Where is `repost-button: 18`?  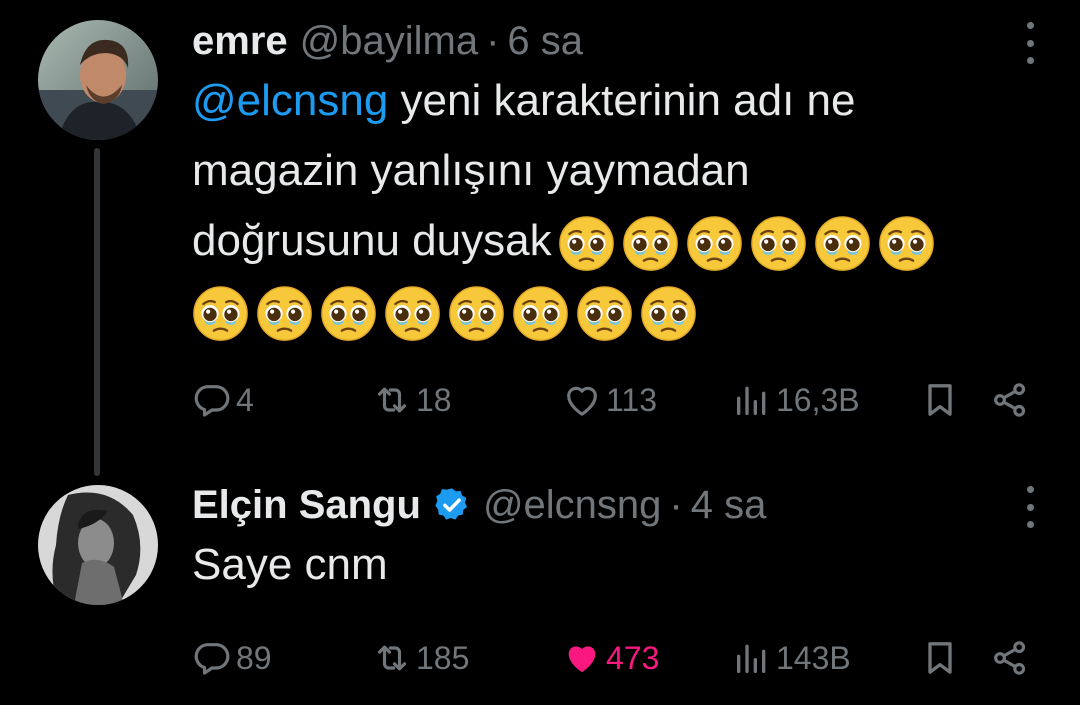
repost-button: 18 is located at coordinates (467, 400).